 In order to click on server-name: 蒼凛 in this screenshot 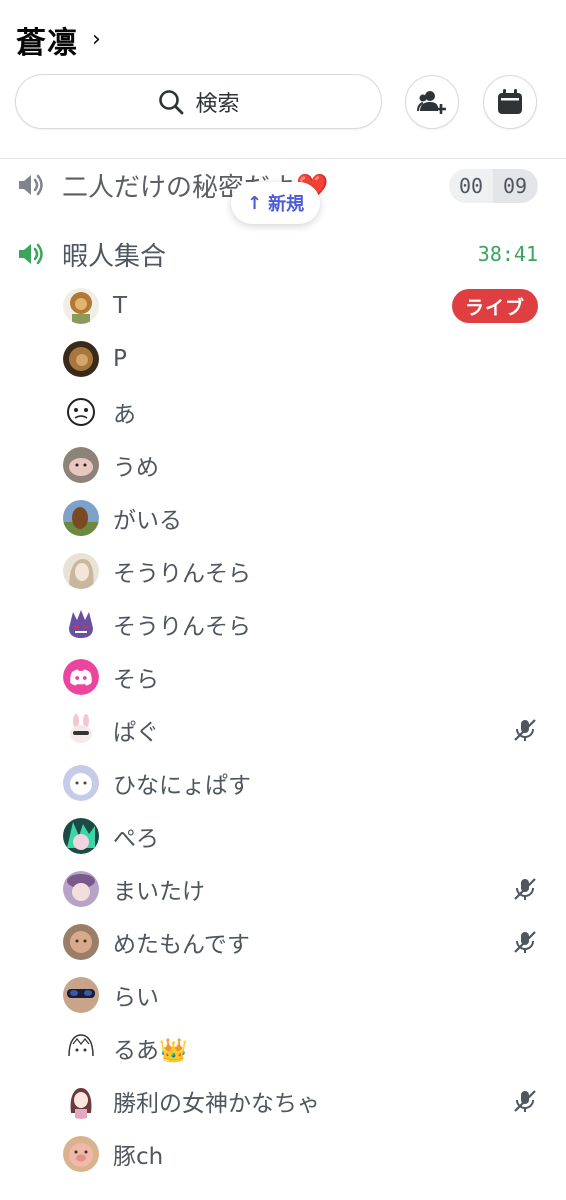, I will do `click(47, 40)`.